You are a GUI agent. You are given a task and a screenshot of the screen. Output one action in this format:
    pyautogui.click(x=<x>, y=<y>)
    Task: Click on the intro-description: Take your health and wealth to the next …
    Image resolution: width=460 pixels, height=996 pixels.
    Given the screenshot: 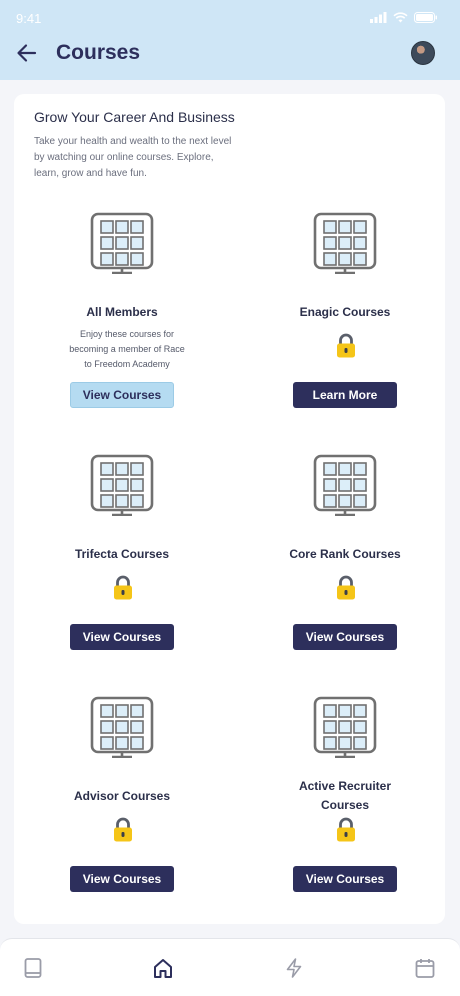 What is the action you would take?
    pyautogui.click(x=133, y=157)
    